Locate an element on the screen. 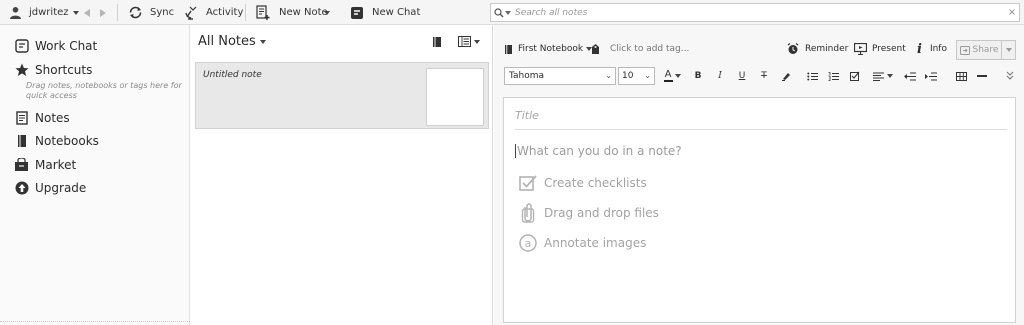 The height and width of the screenshot is (325, 1024). font-family-value: Tahoma is located at coordinates (527, 76).